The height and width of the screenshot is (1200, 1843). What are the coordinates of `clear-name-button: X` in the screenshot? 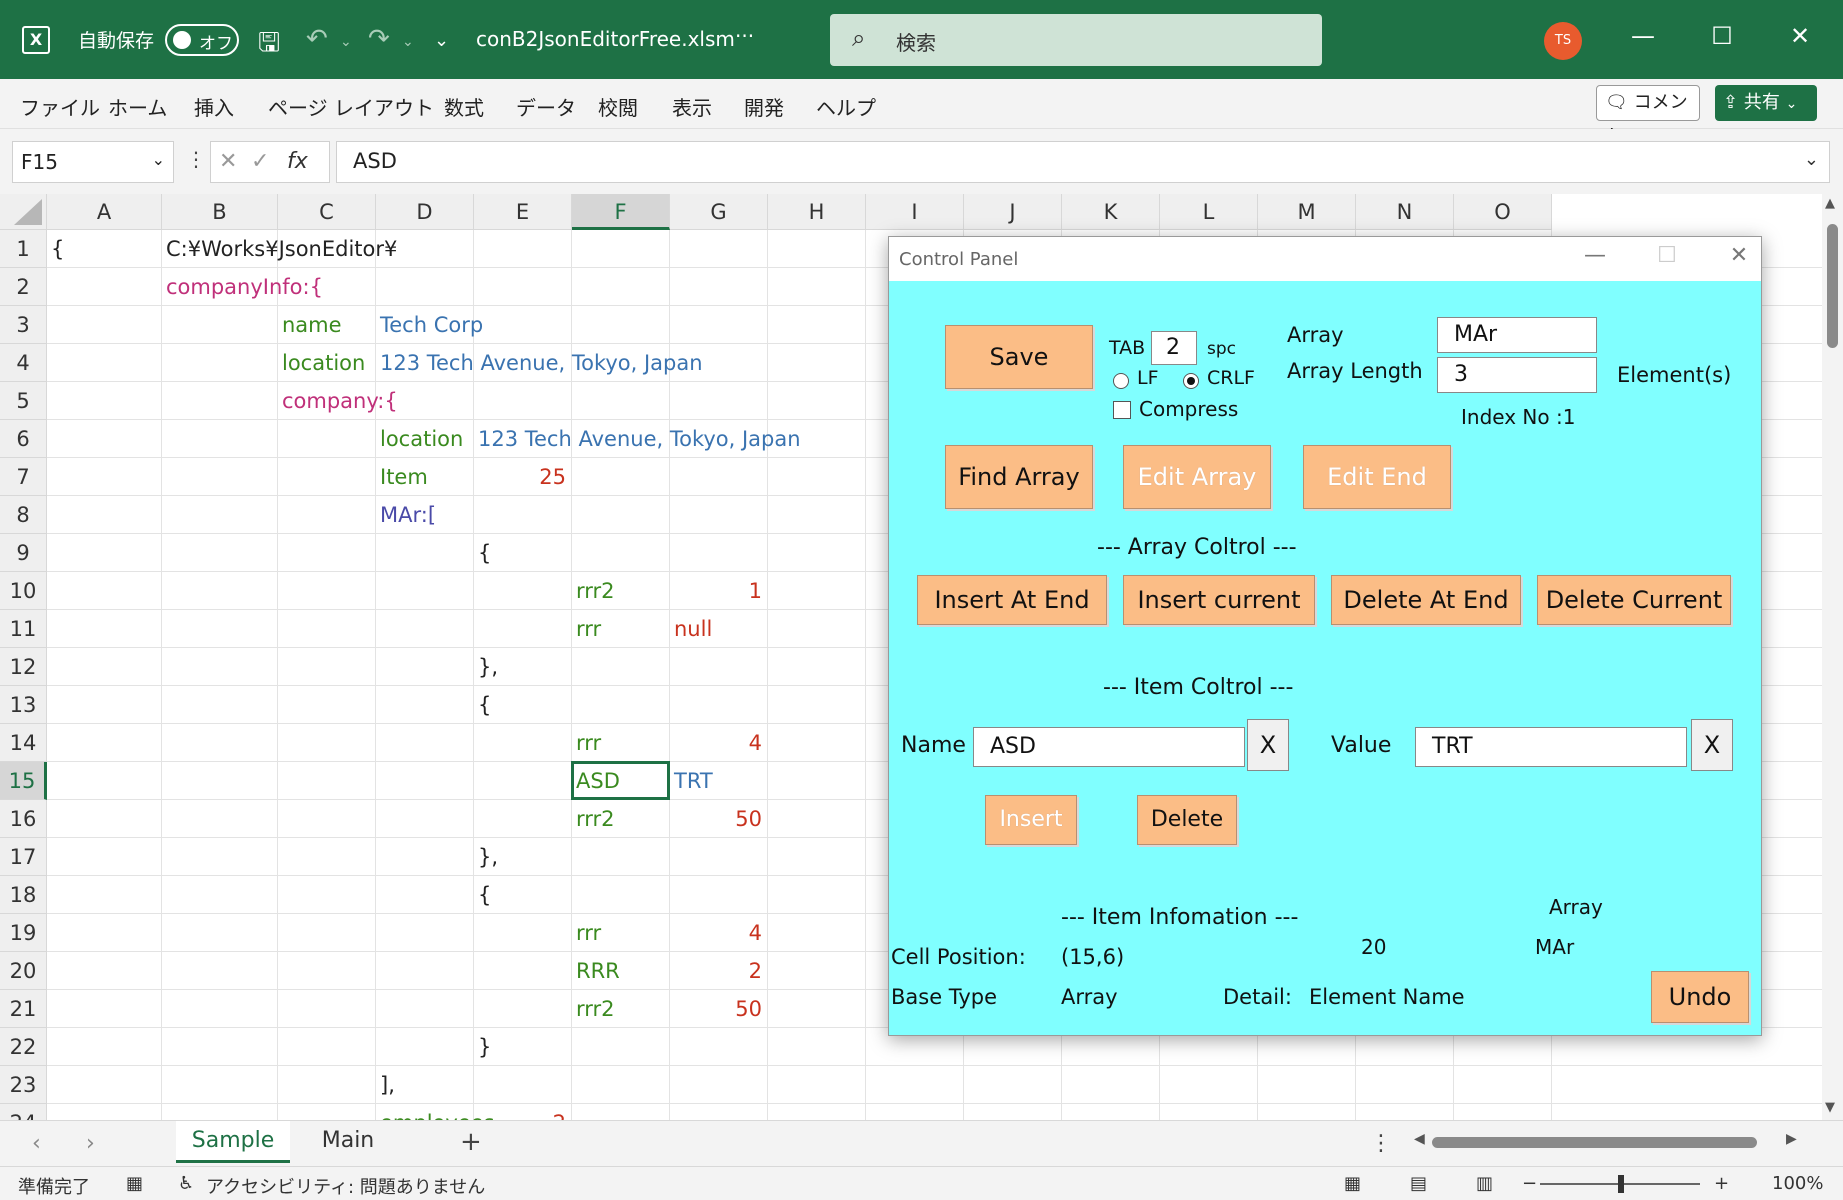 It's located at (1268, 745).